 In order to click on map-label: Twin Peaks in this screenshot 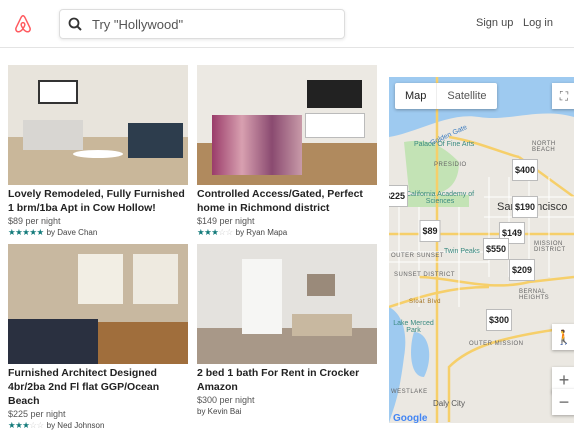, I will do `click(462, 251)`.